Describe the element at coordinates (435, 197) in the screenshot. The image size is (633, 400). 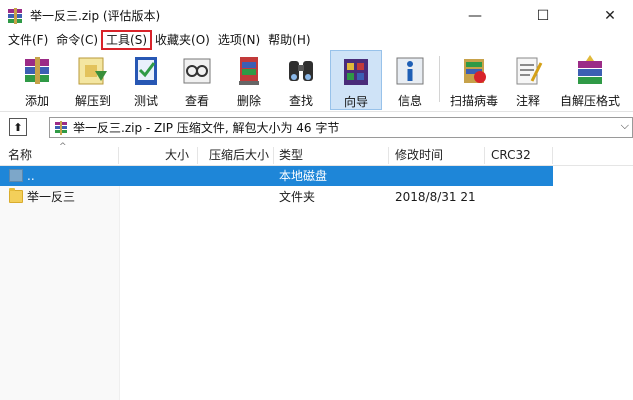
I see `row-modified: 2018/8/31 21` at that location.